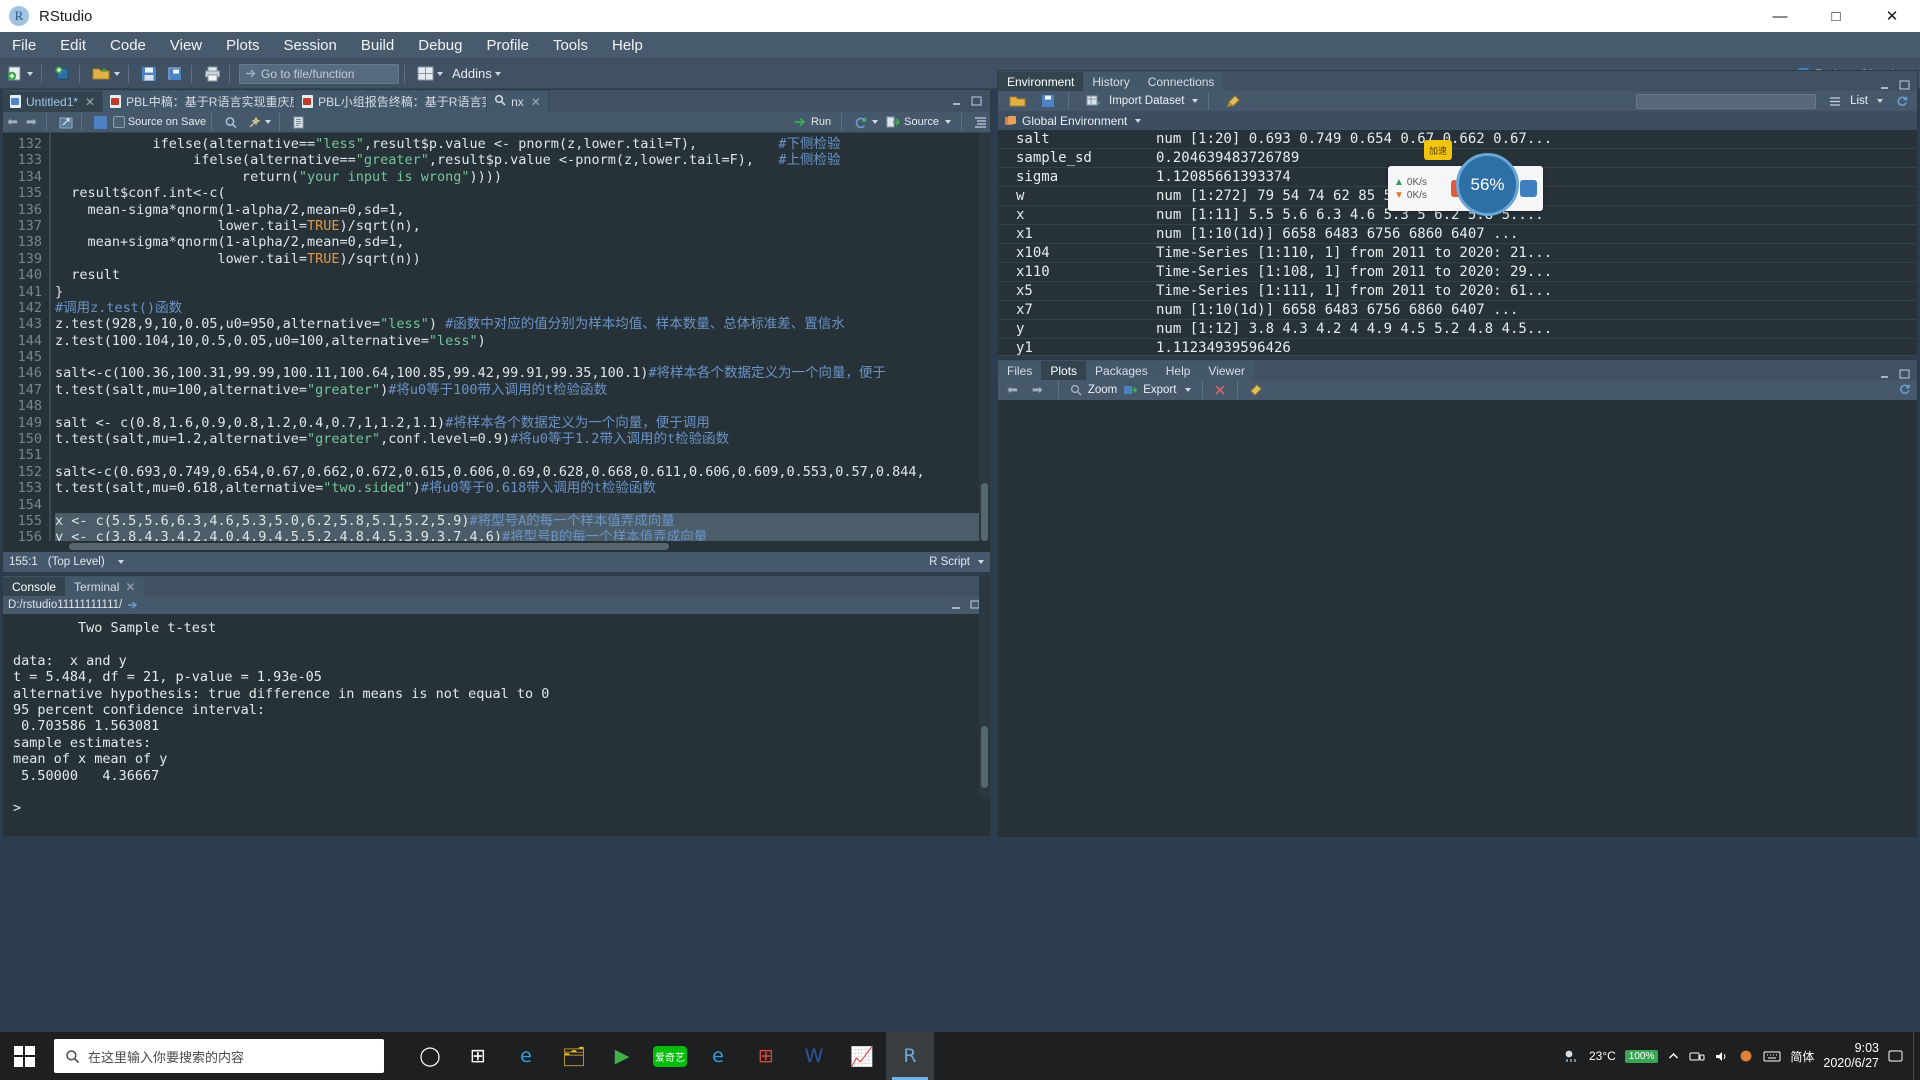 The image size is (1920, 1080). I want to click on start-button, so click(24, 1056).